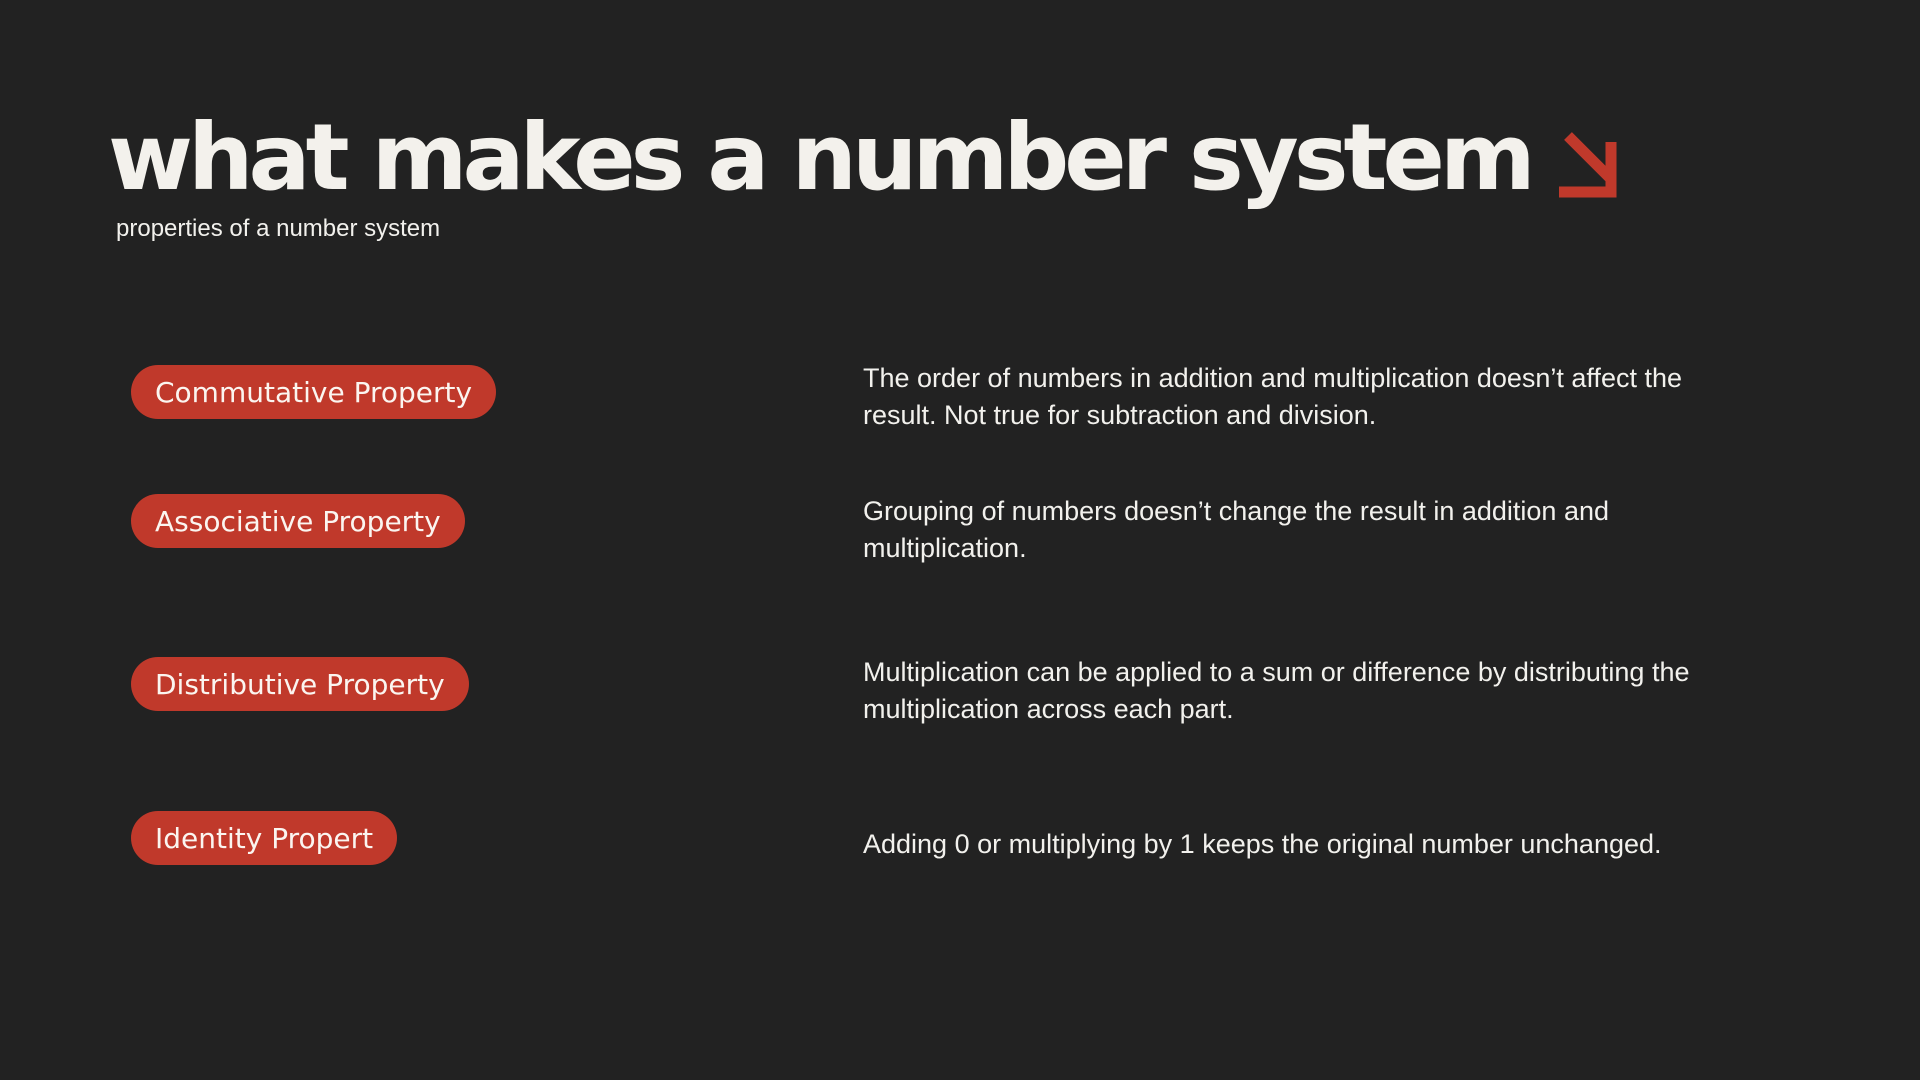 The width and height of the screenshot is (1920, 1080). I want to click on property-badge-distributive: Distributive Property, so click(300, 684).